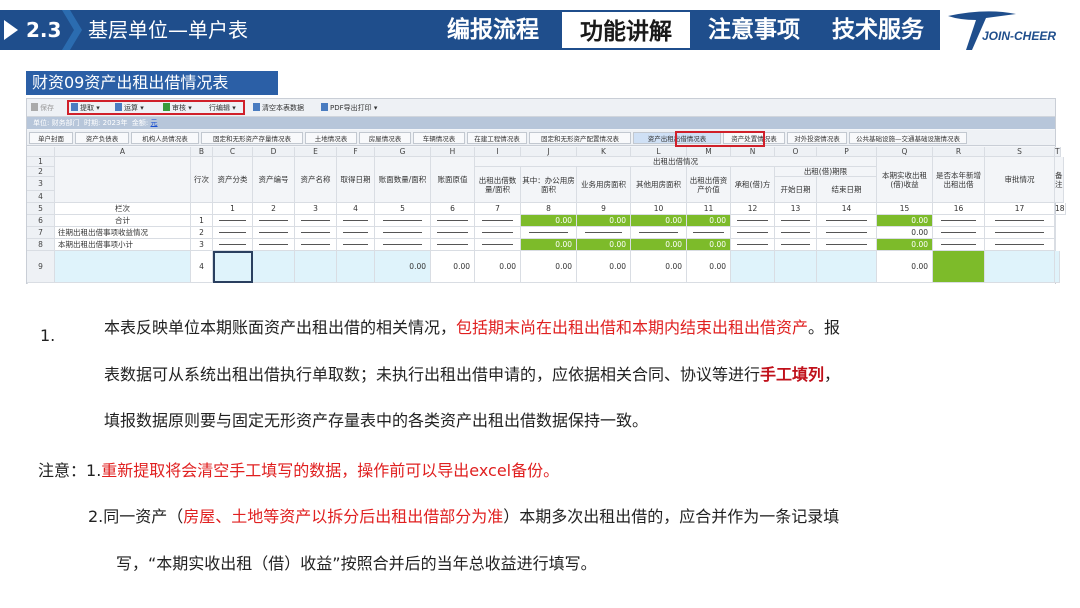 This screenshot has width=1080, height=608. What do you see at coordinates (754, 30) in the screenshot?
I see `nav-notes: 注意事项` at bounding box center [754, 30].